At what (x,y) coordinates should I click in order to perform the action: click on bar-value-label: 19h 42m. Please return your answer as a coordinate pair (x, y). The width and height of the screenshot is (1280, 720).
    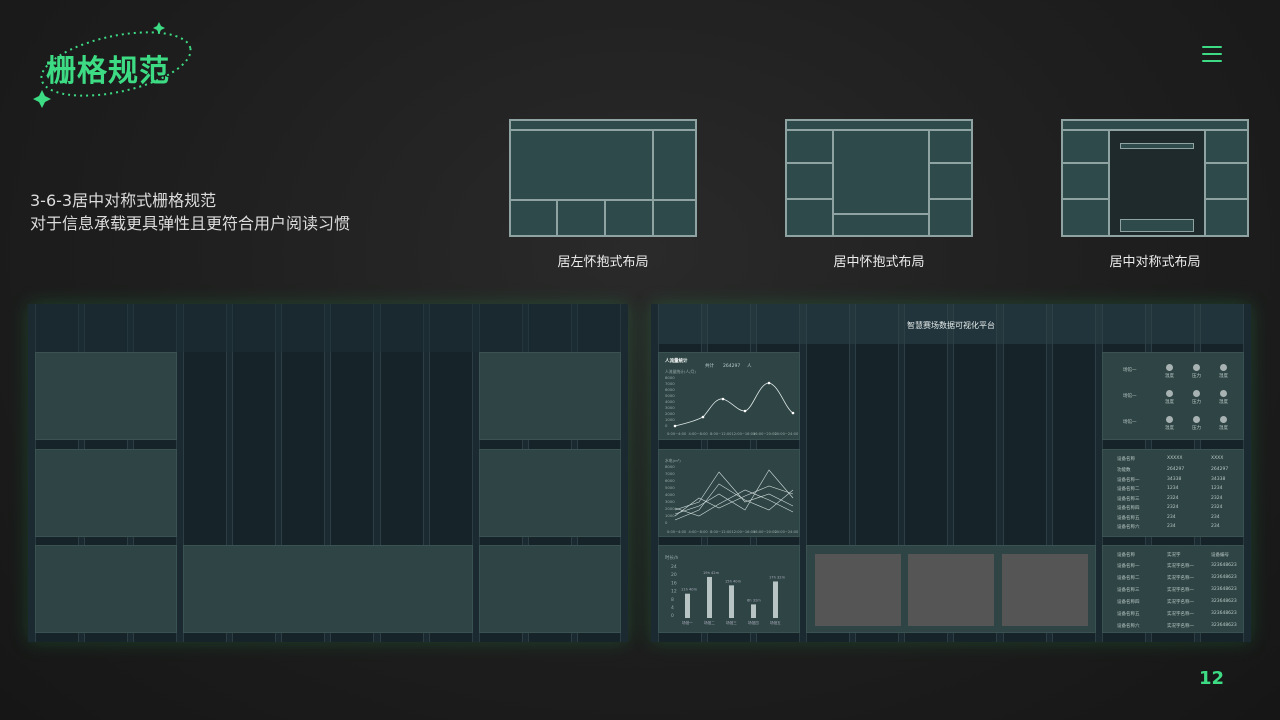
    Looking at the image, I should click on (711, 573).